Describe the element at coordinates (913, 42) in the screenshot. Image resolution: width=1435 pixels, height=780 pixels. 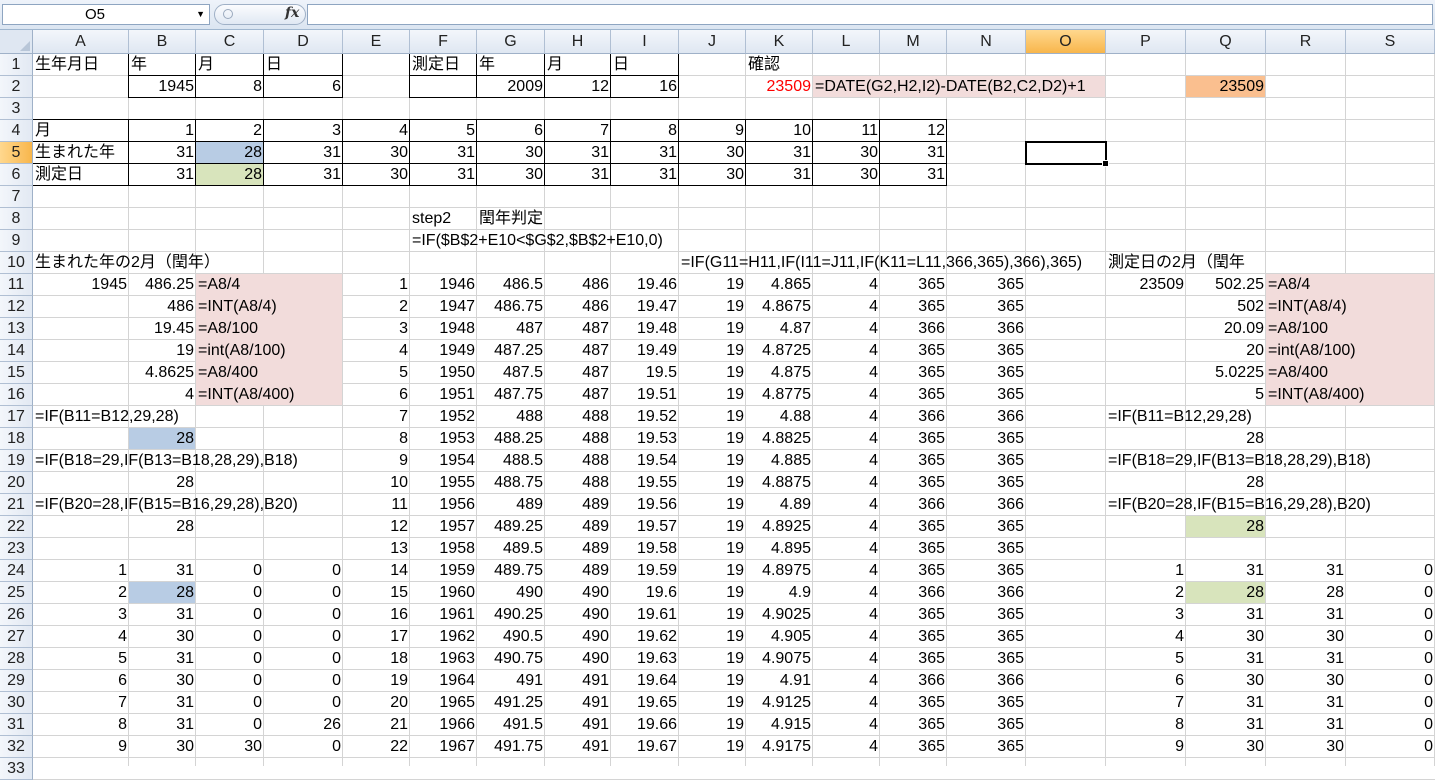
I see `column-header-M: M` at that location.